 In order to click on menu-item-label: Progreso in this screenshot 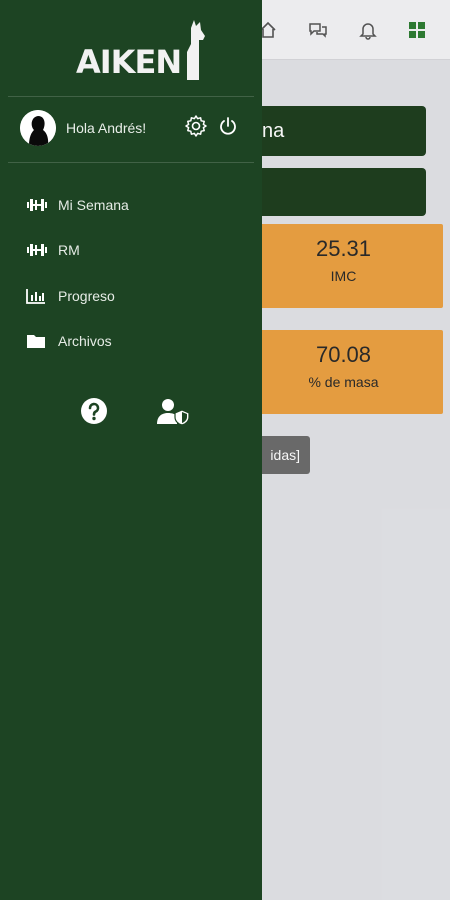, I will do `click(86, 295)`.